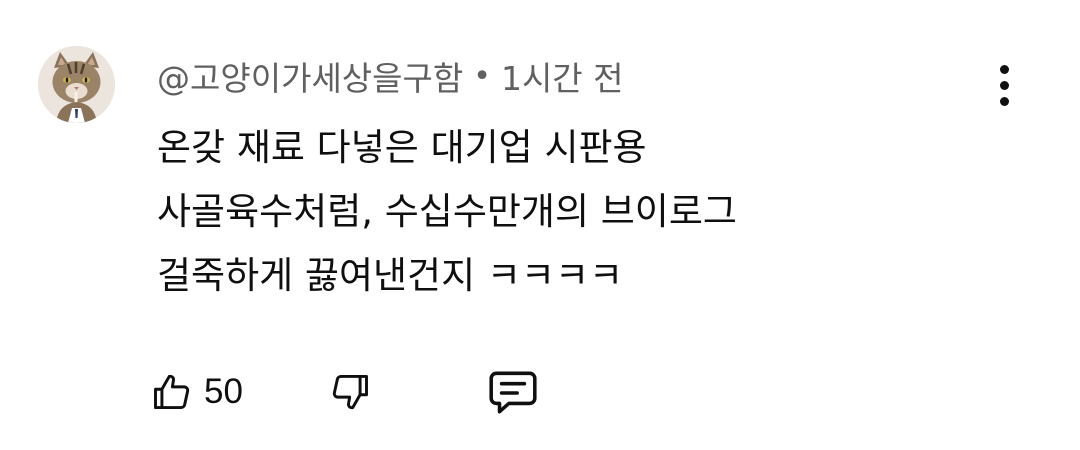 Image resolution: width=1080 pixels, height=450 pixels. Describe the element at coordinates (402, 147) in the screenshot. I see `comment-line: 온갖 재료 다넣은 대기업 시판용` at that location.